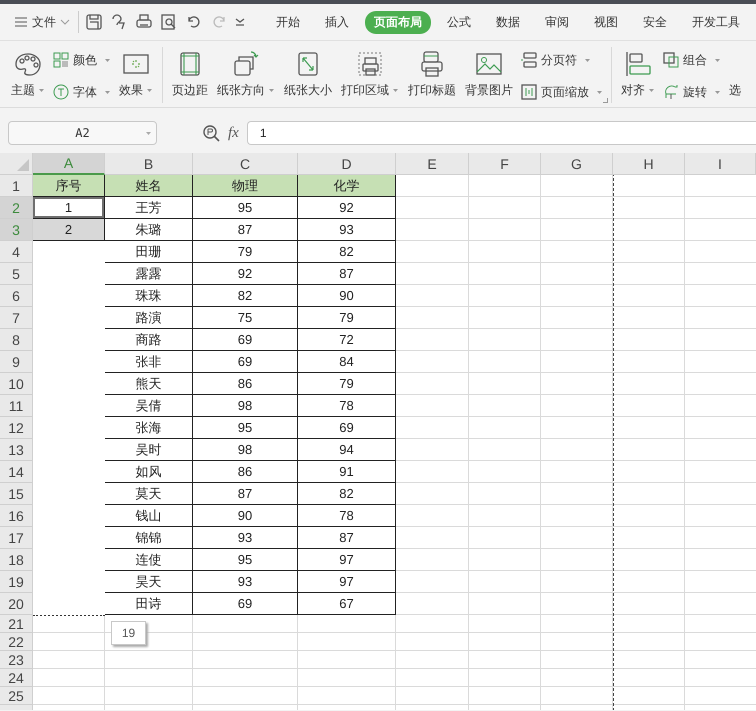  I want to click on ribbon-button: 对齐, so click(638, 73).